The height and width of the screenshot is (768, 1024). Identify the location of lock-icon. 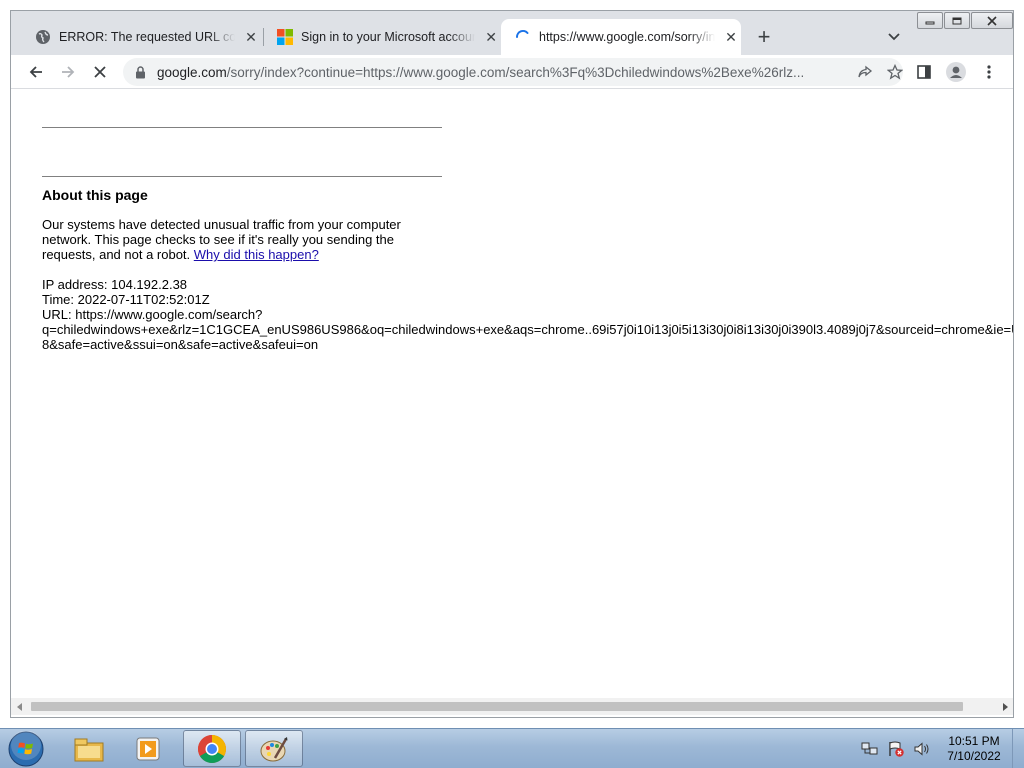
(140, 72).